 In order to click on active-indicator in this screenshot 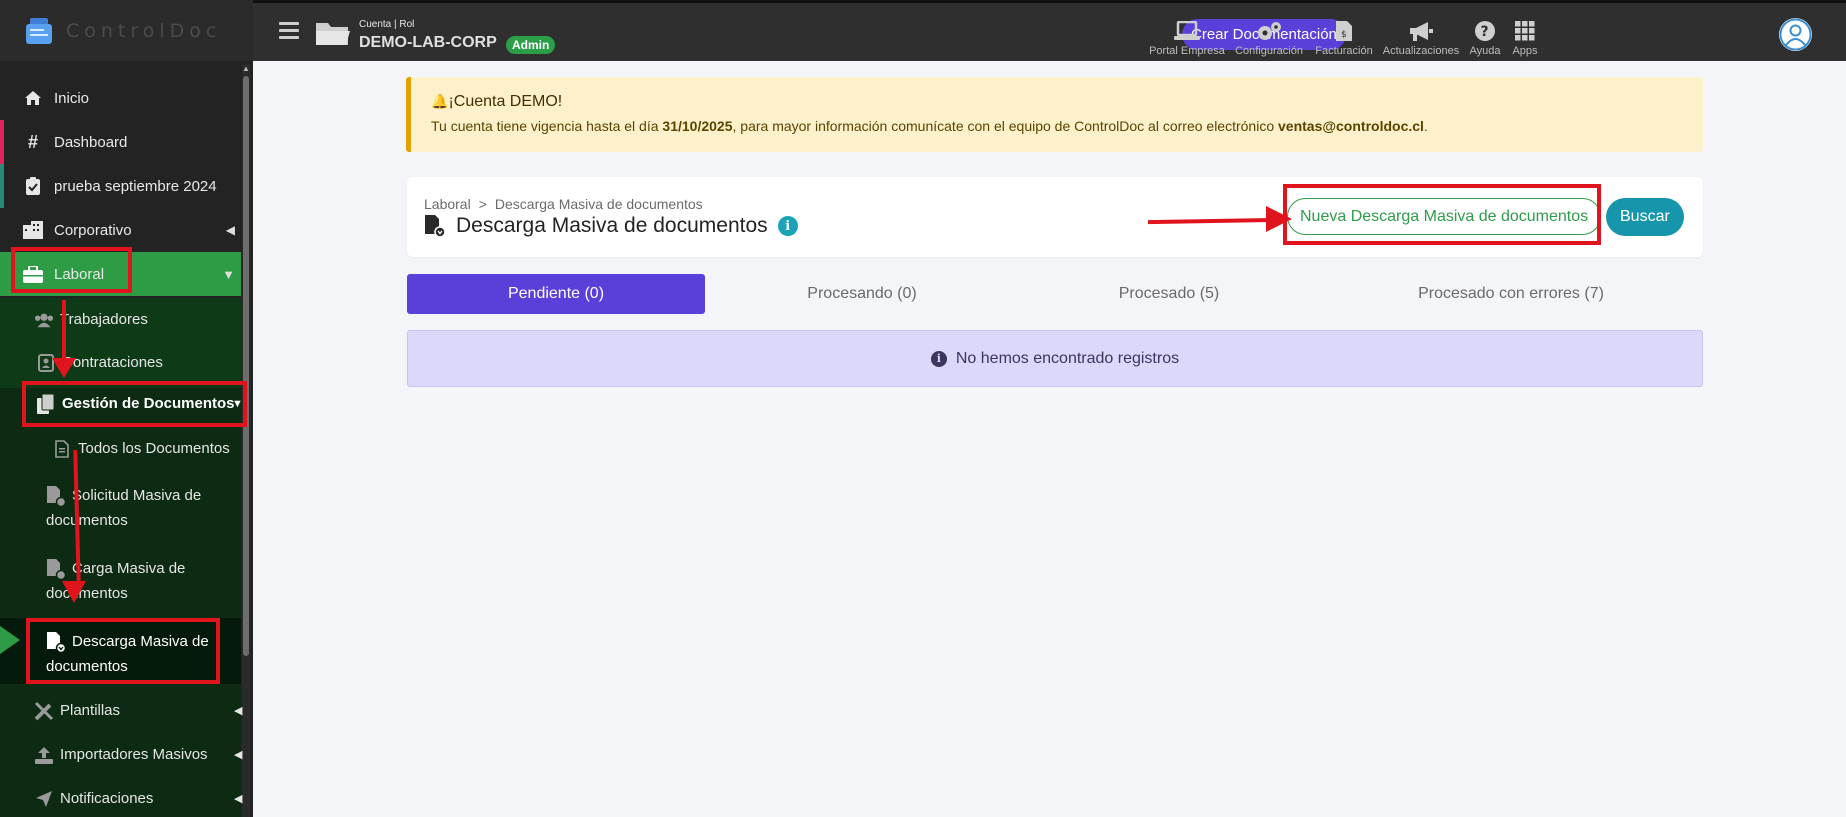, I will do `click(10, 640)`.